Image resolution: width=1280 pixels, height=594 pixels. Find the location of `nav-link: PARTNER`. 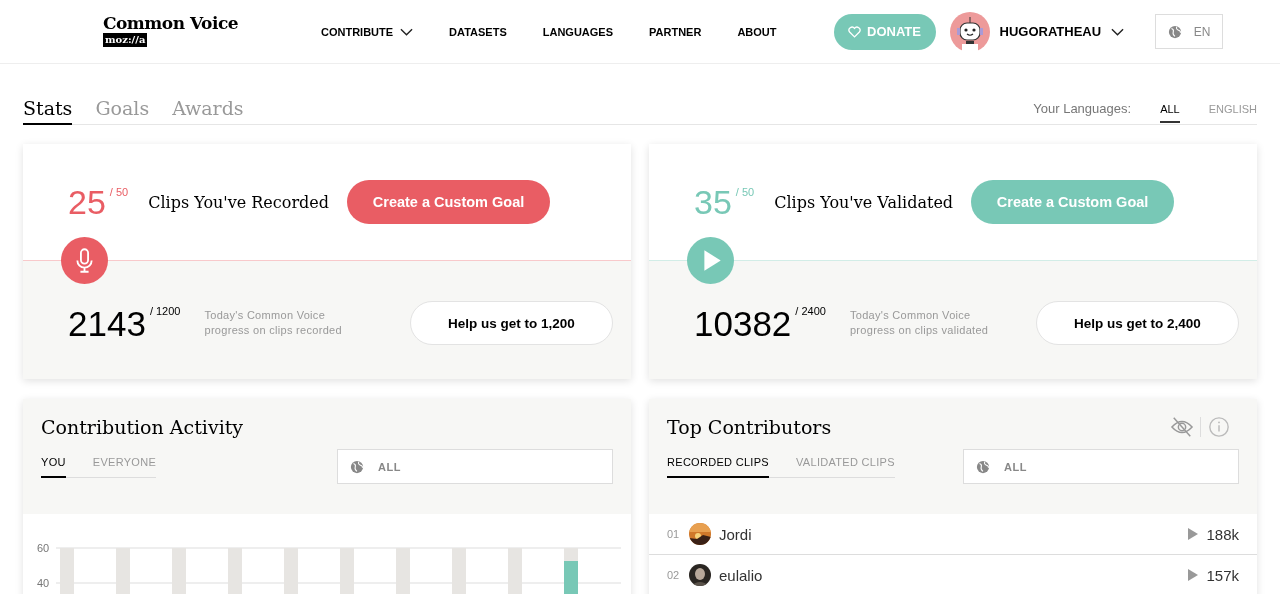

nav-link: PARTNER is located at coordinates (675, 31).